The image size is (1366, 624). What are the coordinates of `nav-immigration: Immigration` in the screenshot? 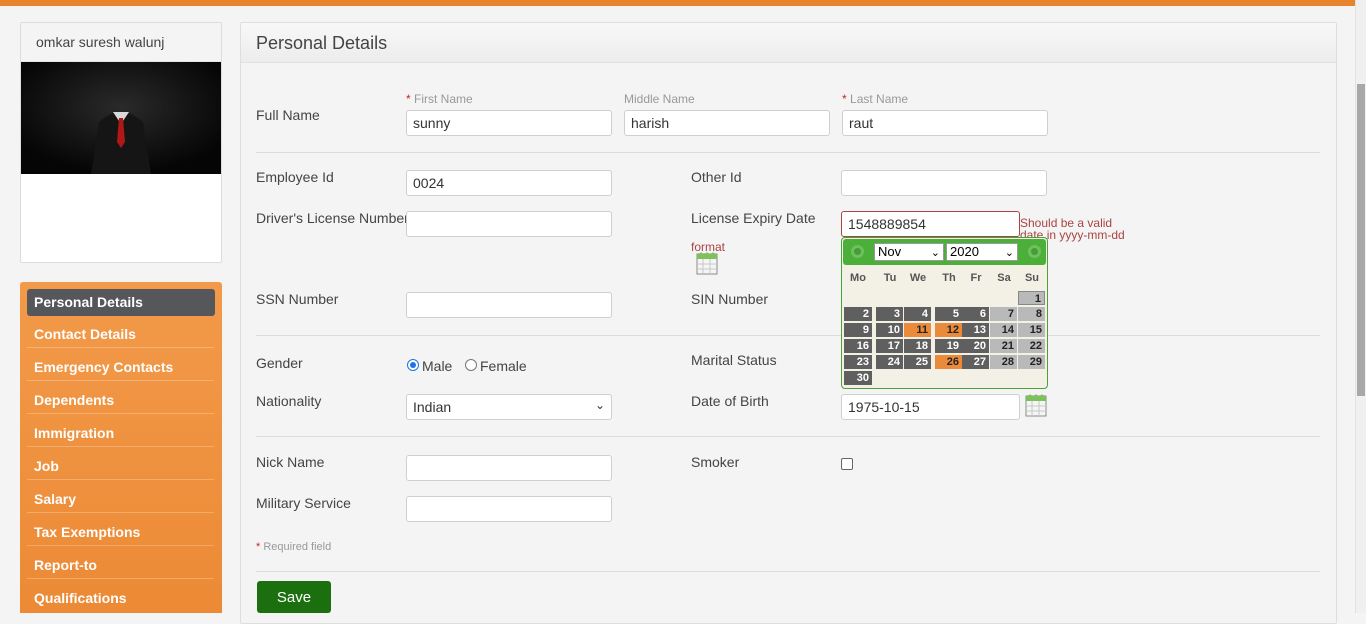 It's located at (120, 433).